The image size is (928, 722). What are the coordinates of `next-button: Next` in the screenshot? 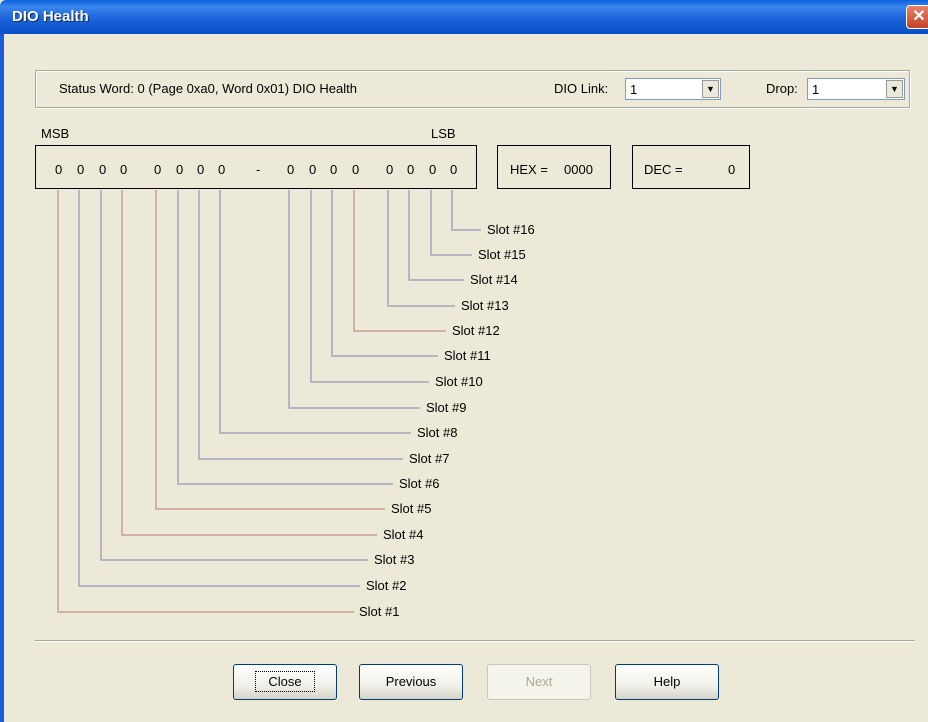 It's located at (539, 682).